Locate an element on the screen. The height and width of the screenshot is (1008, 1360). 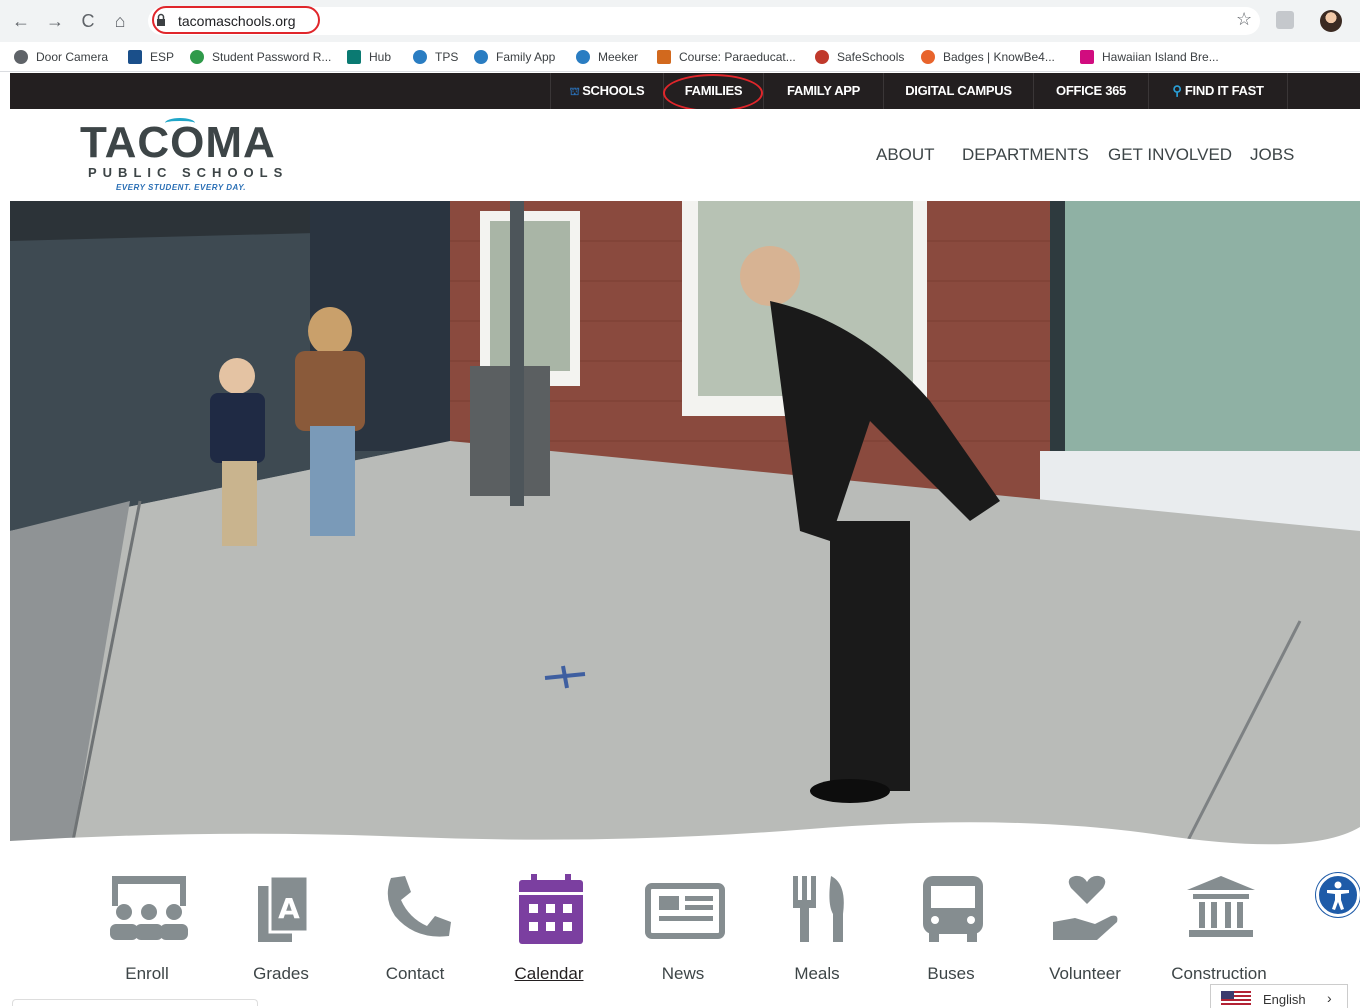
extension-icon is located at coordinates (1285, 20).